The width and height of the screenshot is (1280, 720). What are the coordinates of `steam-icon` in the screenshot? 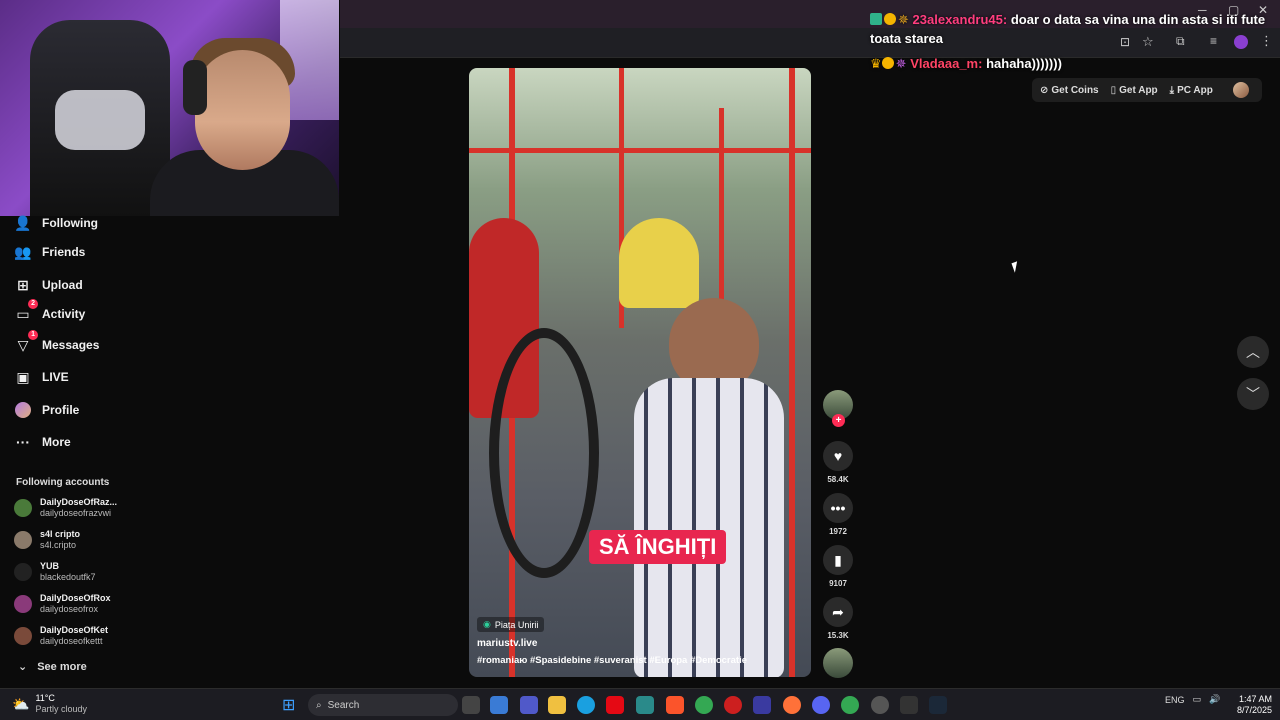 It's located at (938, 705).